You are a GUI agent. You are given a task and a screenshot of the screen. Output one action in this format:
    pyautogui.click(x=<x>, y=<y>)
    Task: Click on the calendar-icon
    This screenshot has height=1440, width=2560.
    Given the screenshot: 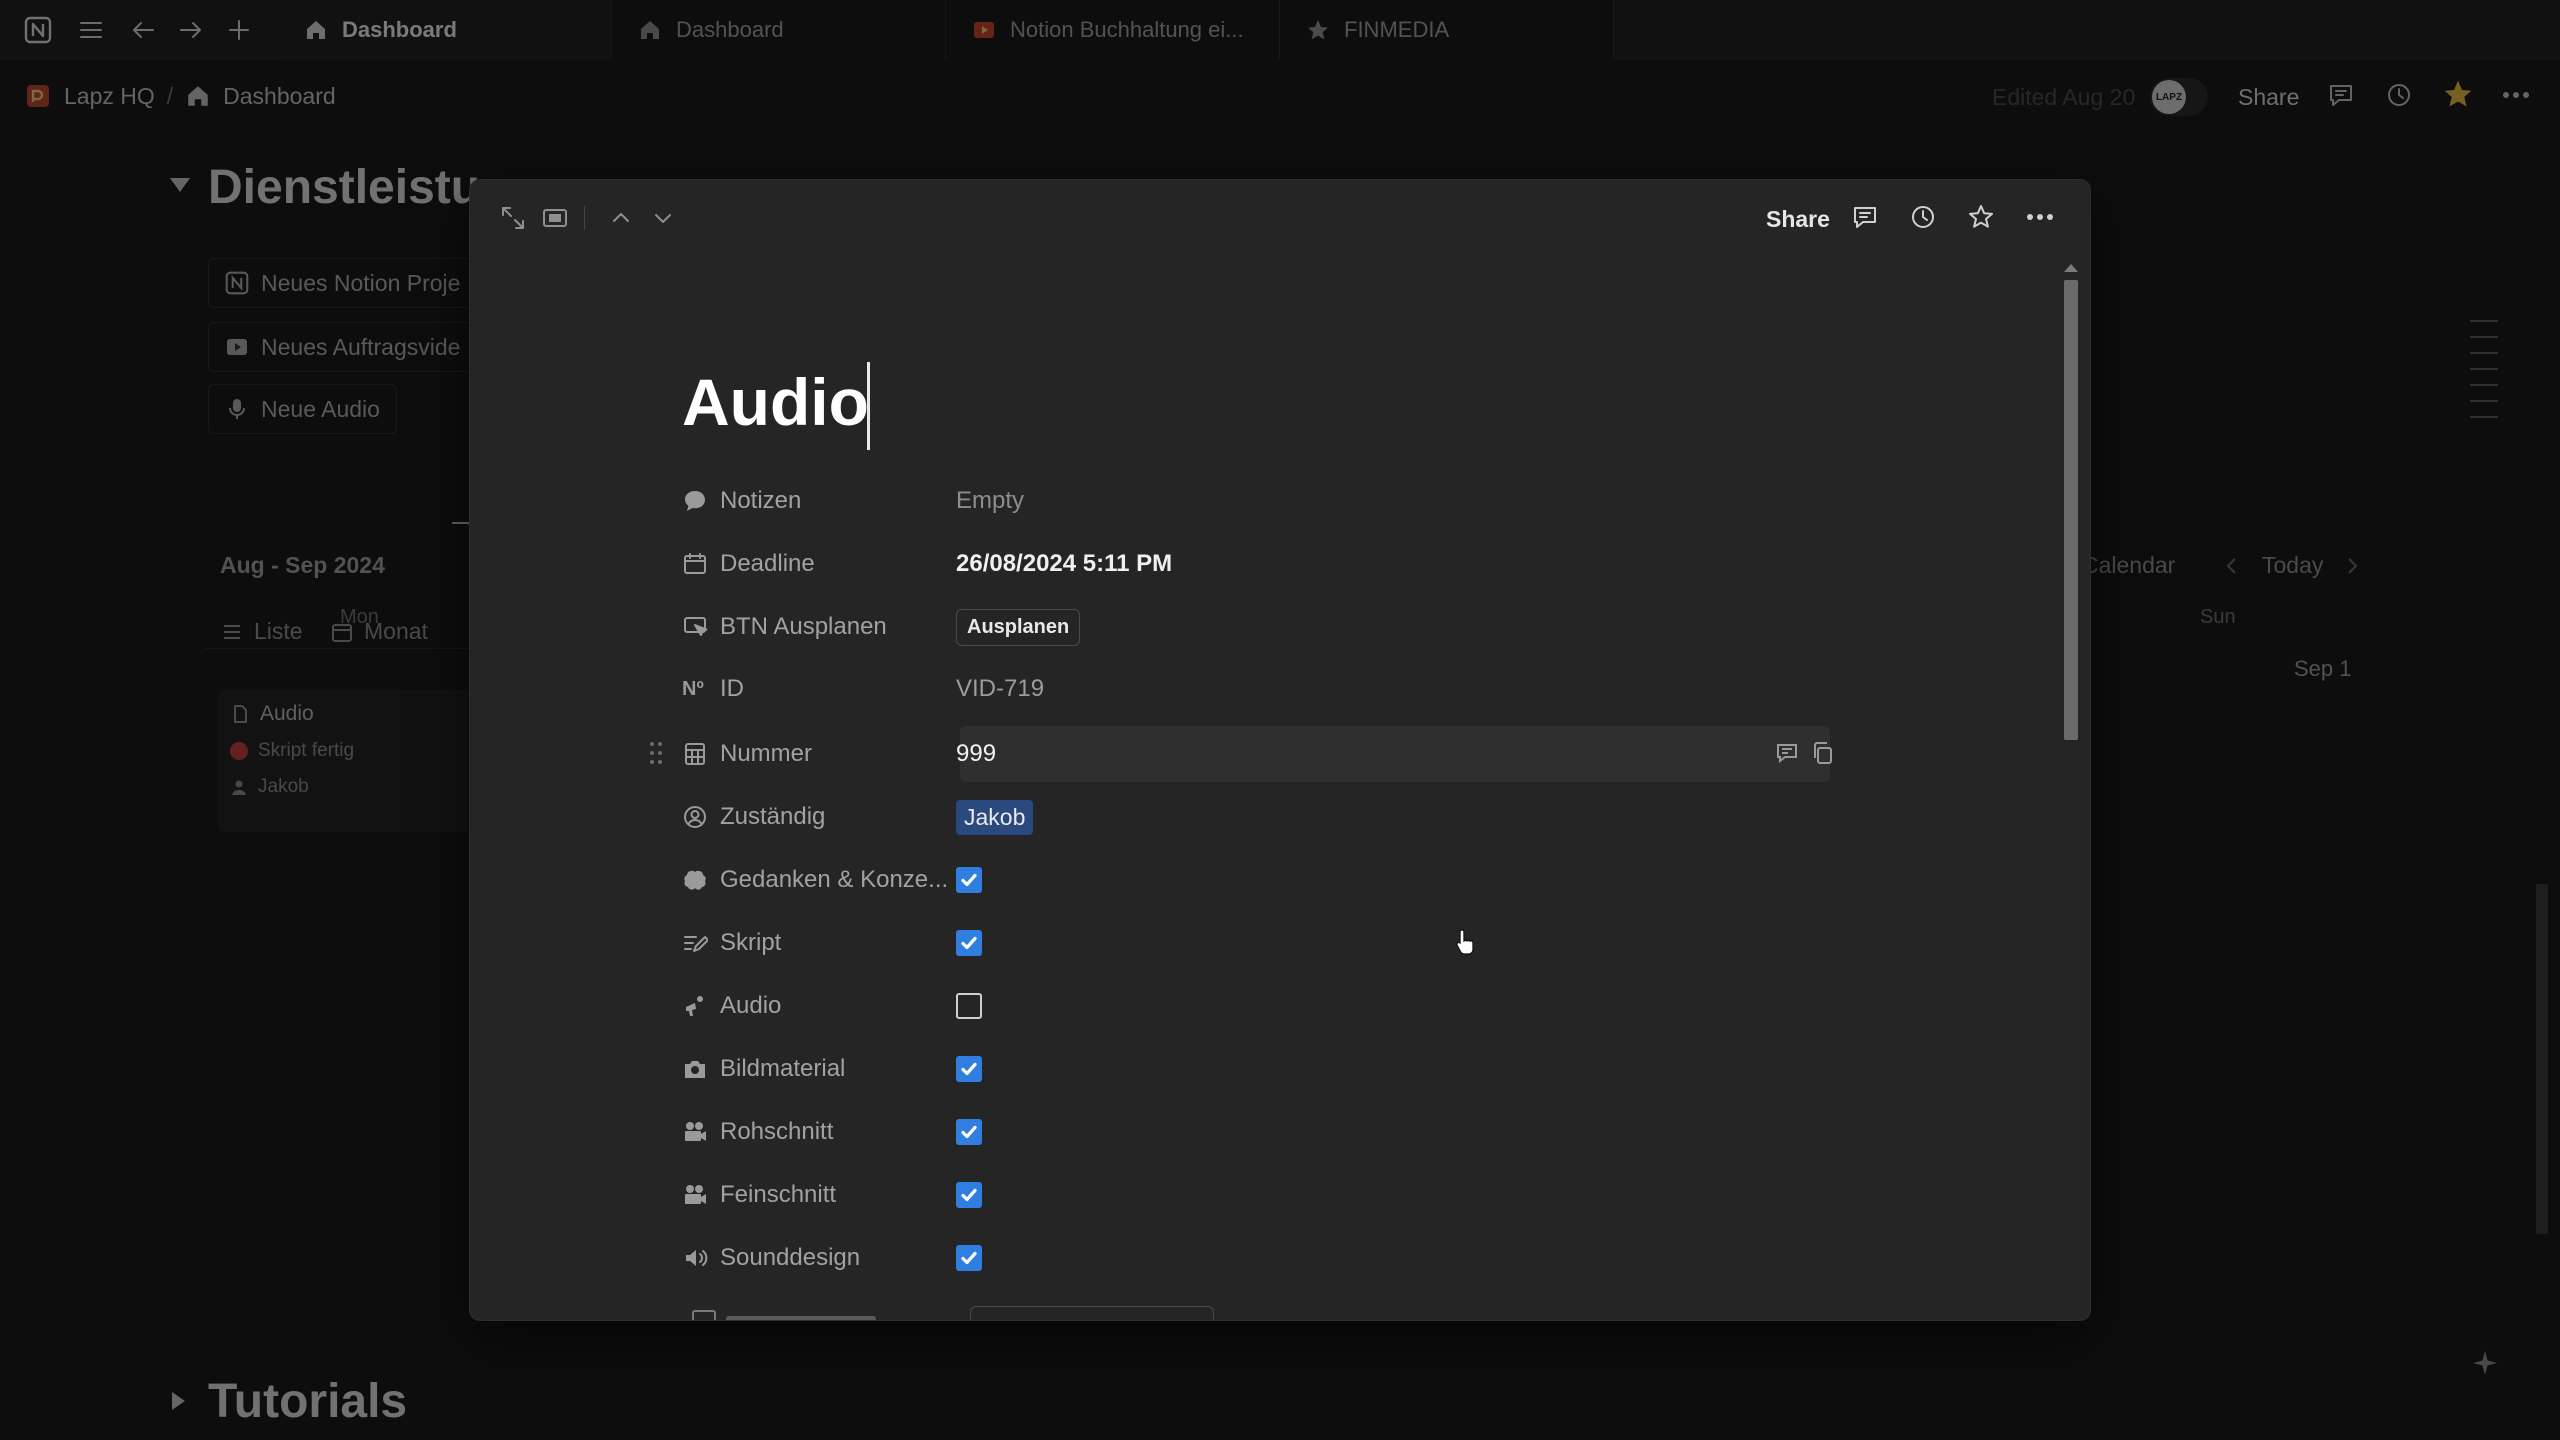 What is the action you would take?
    pyautogui.click(x=695, y=564)
    